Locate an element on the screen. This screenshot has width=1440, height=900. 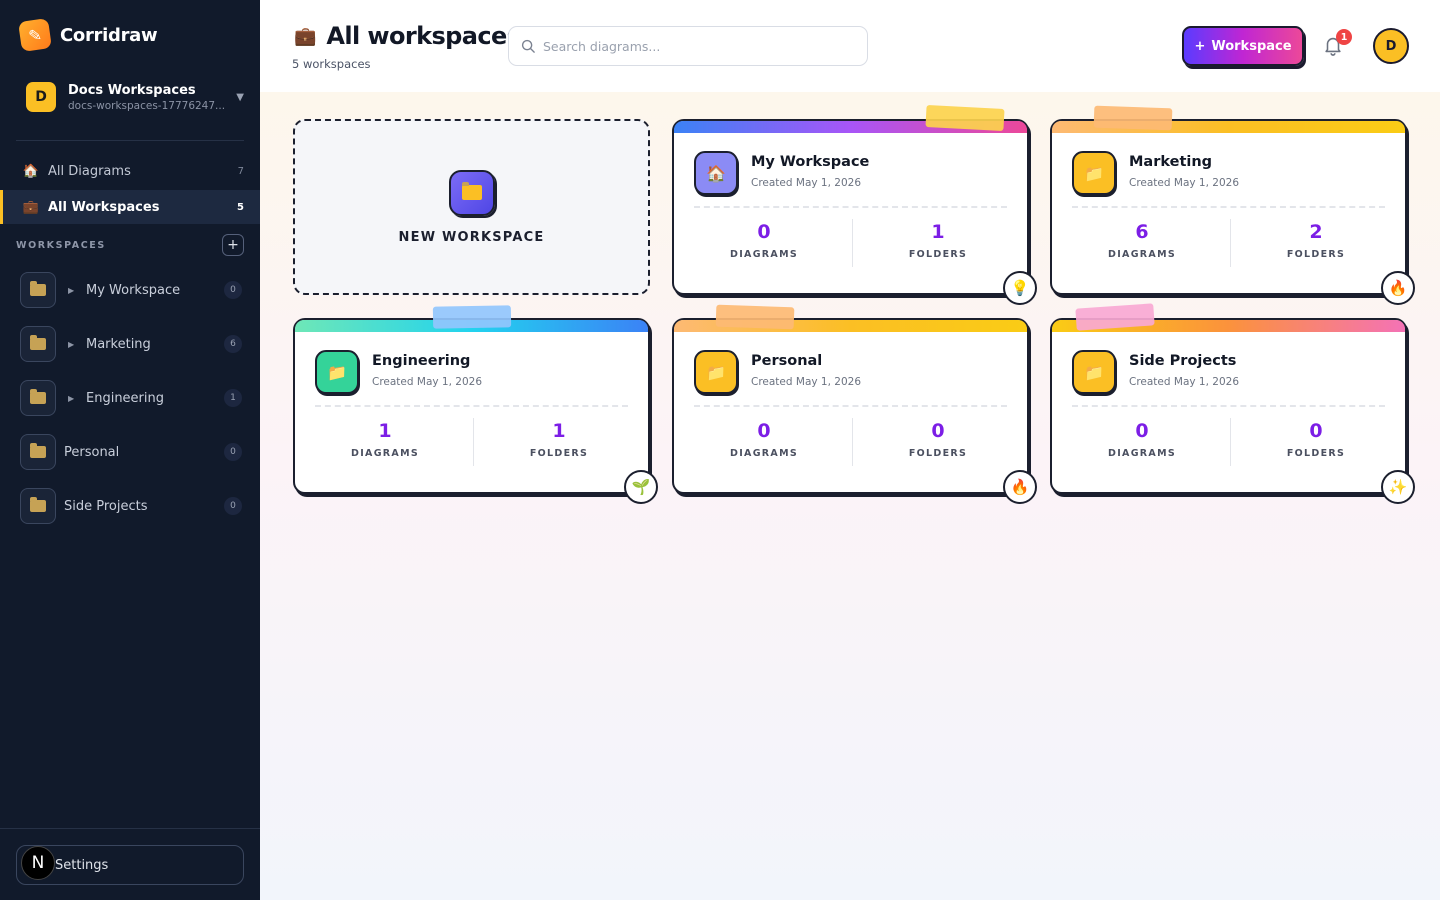
search-bar is located at coordinates (688, 46).